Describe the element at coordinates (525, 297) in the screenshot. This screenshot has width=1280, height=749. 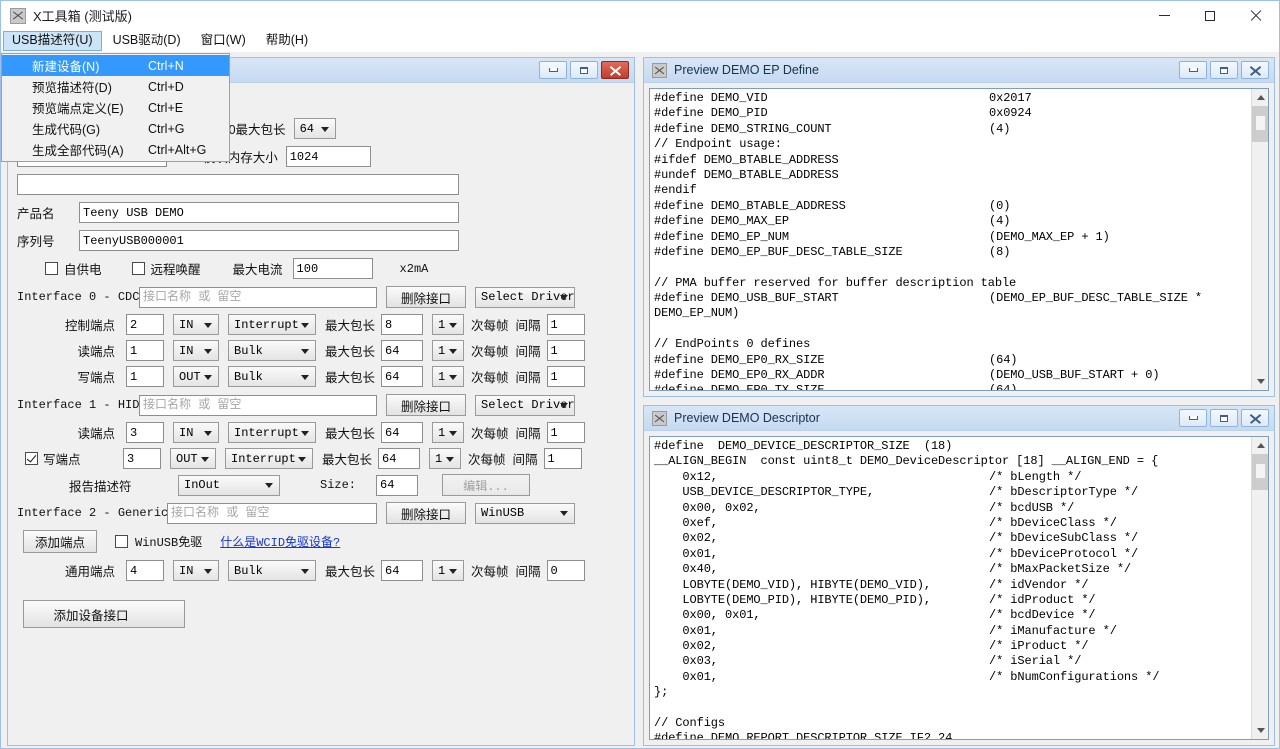
I see `interface-0-driver-select: Select Driver` at that location.